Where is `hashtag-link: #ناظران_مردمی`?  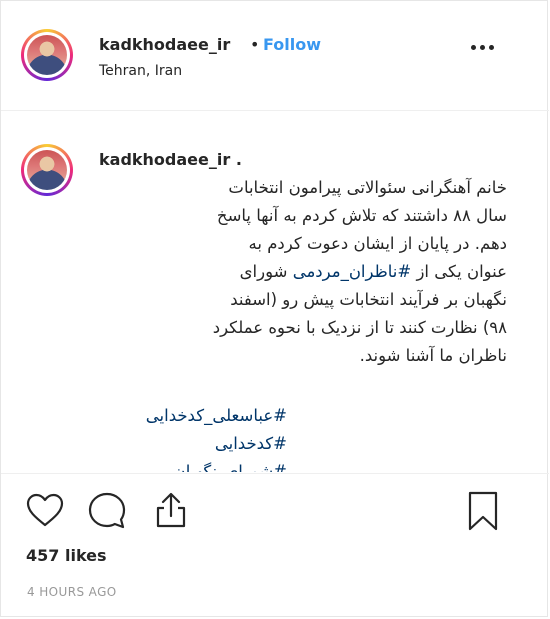 hashtag-link: #ناظران_مردمی is located at coordinates (352, 271).